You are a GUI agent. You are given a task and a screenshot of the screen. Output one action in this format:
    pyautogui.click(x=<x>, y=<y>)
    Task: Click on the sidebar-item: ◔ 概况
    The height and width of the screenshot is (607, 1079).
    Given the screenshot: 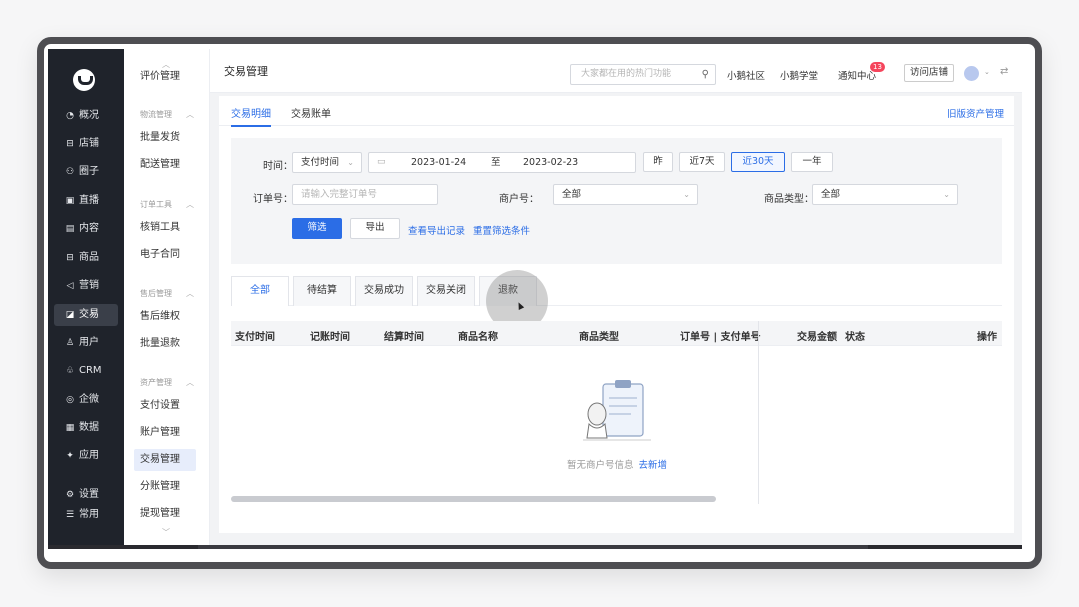 What is the action you would take?
    pyautogui.click(x=86, y=116)
    